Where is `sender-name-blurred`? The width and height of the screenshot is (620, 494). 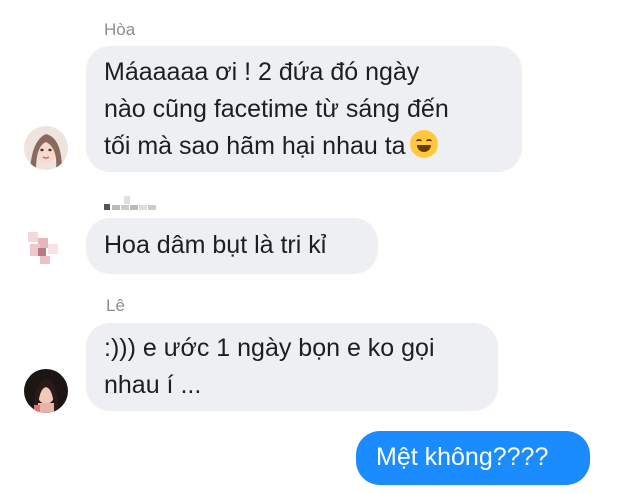 sender-name-blurred is located at coordinates (134, 204).